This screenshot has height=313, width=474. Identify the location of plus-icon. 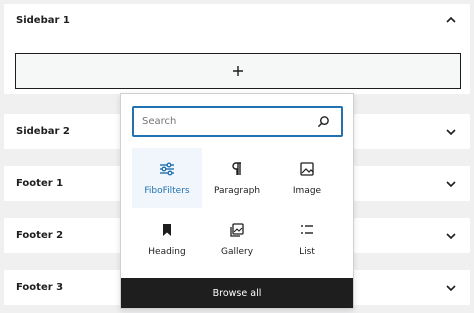
(238, 71).